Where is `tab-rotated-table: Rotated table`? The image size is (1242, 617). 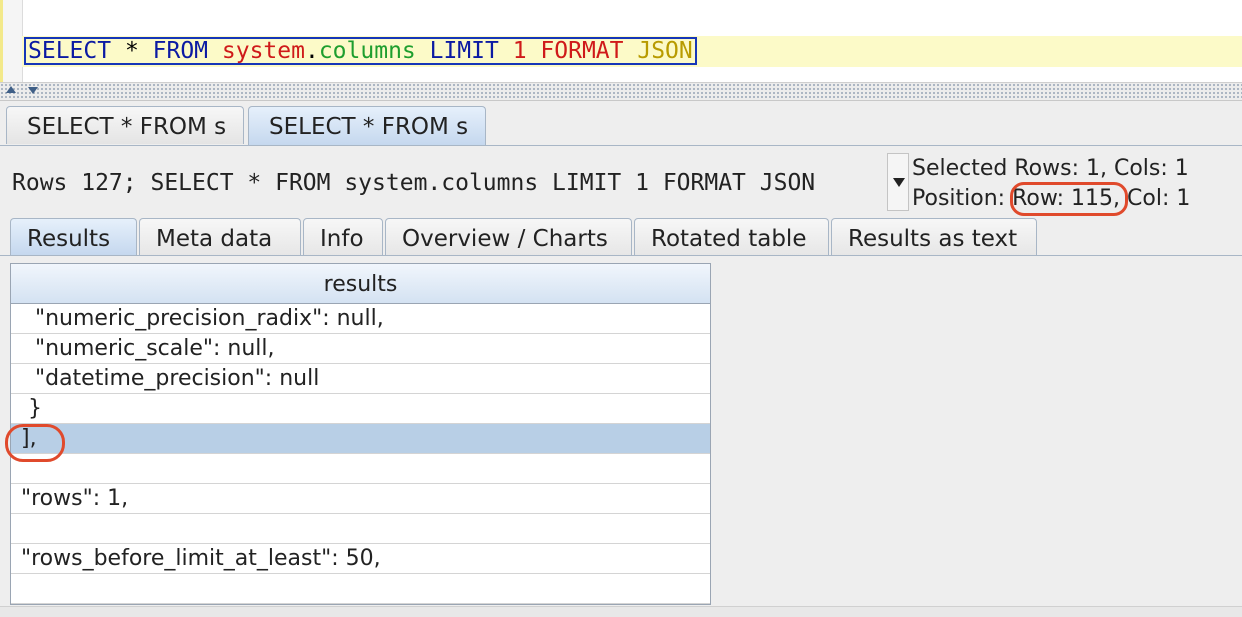 tab-rotated-table: Rotated table is located at coordinates (731, 237).